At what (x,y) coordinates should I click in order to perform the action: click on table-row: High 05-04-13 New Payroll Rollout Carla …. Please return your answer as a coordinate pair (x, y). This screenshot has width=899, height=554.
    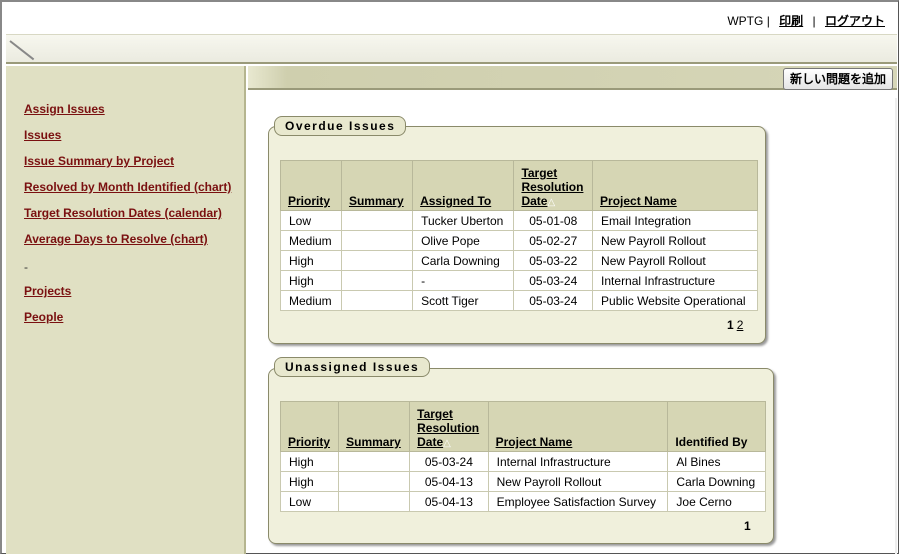
    Looking at the image, I should click on (522, 481).